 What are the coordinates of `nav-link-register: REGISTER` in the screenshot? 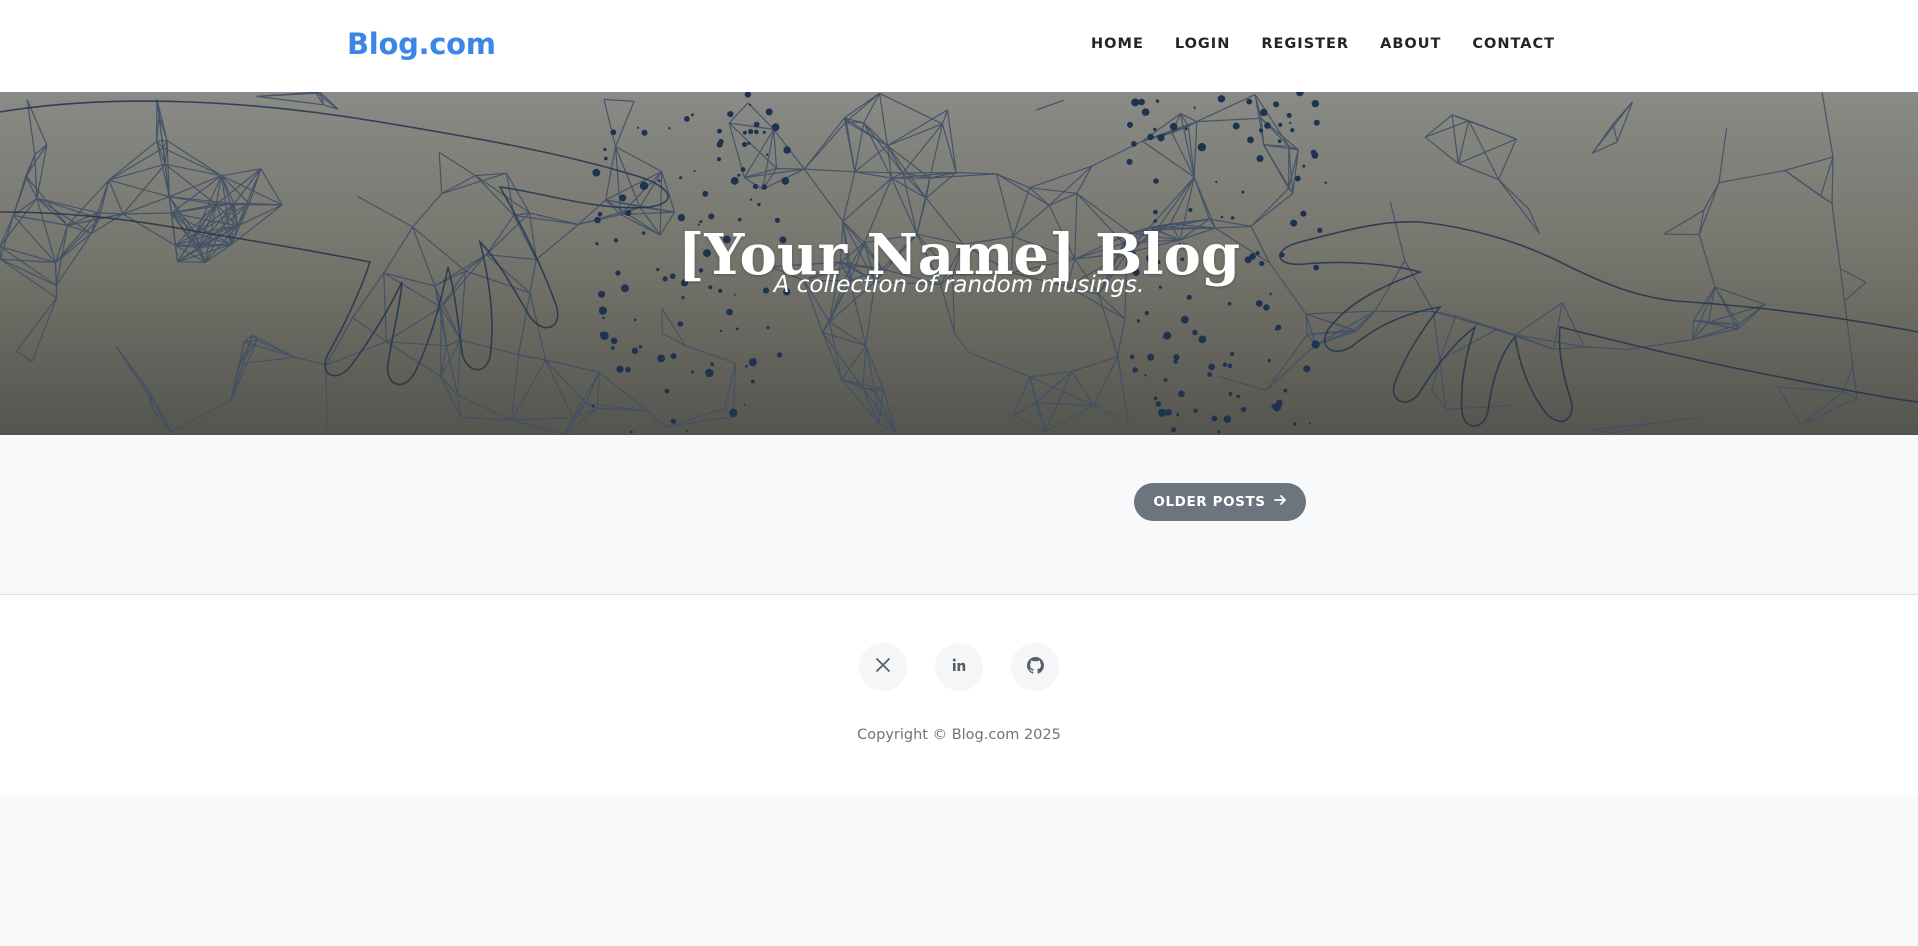 It's located at (1305, 44).